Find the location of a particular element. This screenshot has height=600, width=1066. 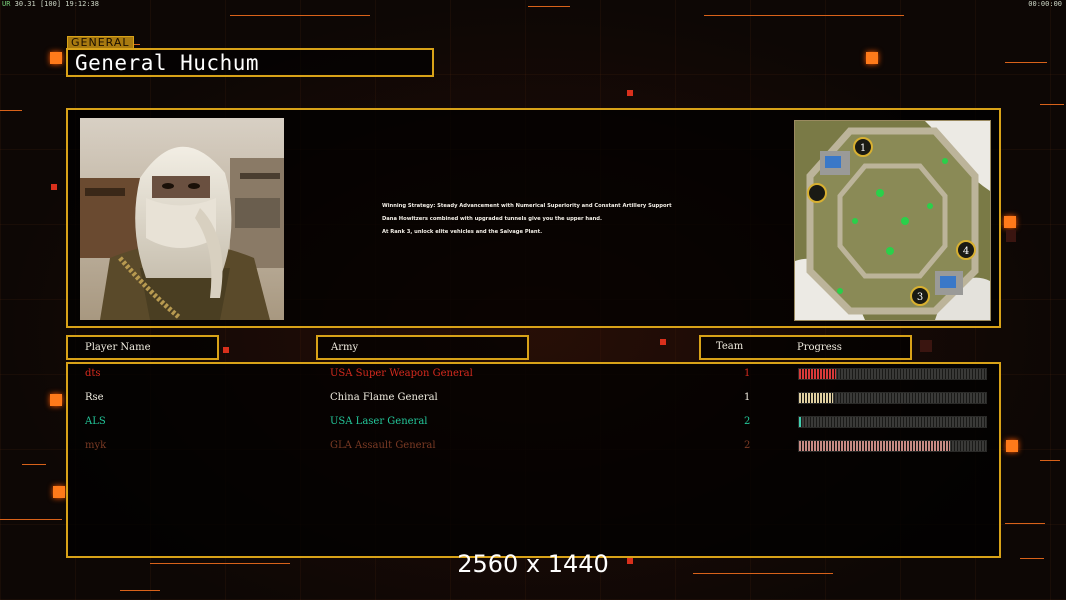

player-row: myk GLA Assault General 2 is located at coordinates (533, 446).